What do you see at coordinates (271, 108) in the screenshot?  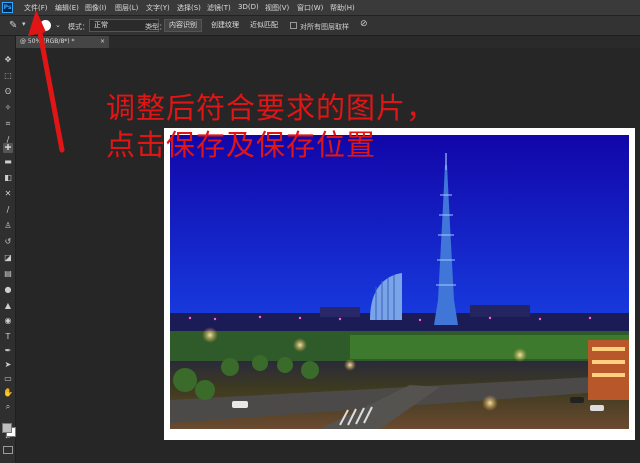 I see `annotation-line-1: 调整后符合要求的图片，` at bounding box center [271, 108].